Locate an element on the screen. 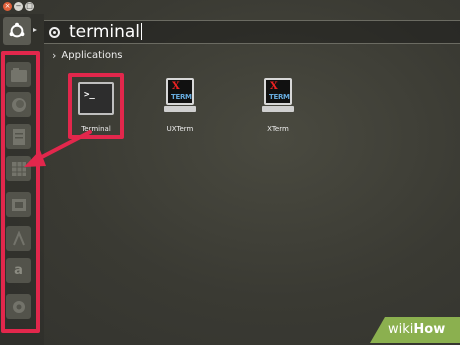 Image resolution: width=460 pixels, height=345 pixels. text-caret is located at coordinates (142, 31).